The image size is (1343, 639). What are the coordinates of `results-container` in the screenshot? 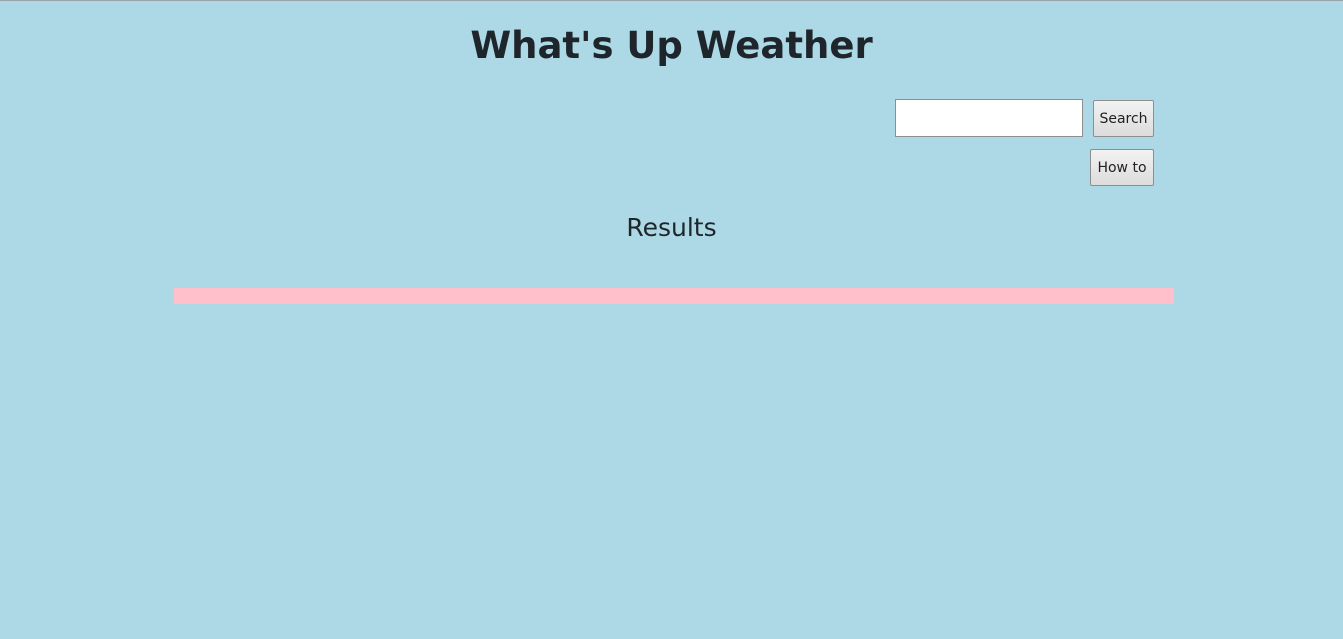 It's located at (674, 296).